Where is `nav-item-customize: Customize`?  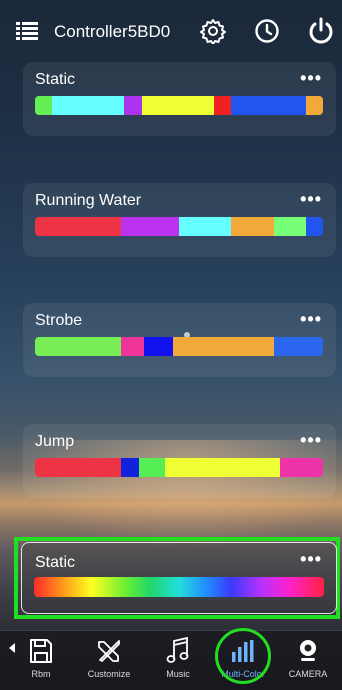
nav-item-customize: Customize is located at coordinates (109, 658).